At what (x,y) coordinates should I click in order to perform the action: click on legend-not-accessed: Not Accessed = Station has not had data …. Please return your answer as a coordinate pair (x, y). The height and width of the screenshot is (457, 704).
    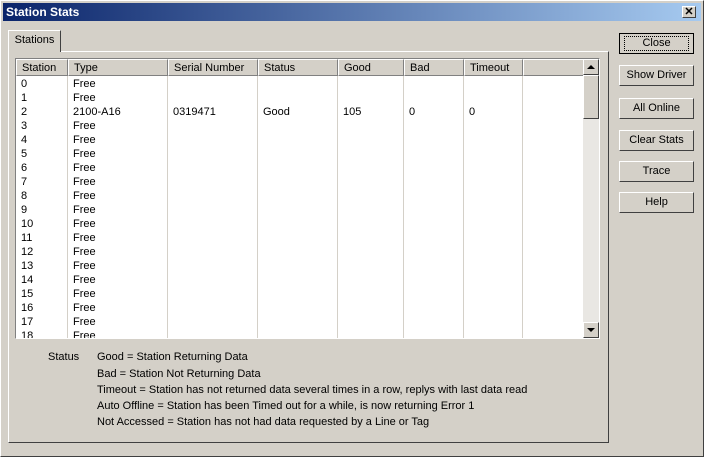
    Looking at the image, I should click on (263, 422).